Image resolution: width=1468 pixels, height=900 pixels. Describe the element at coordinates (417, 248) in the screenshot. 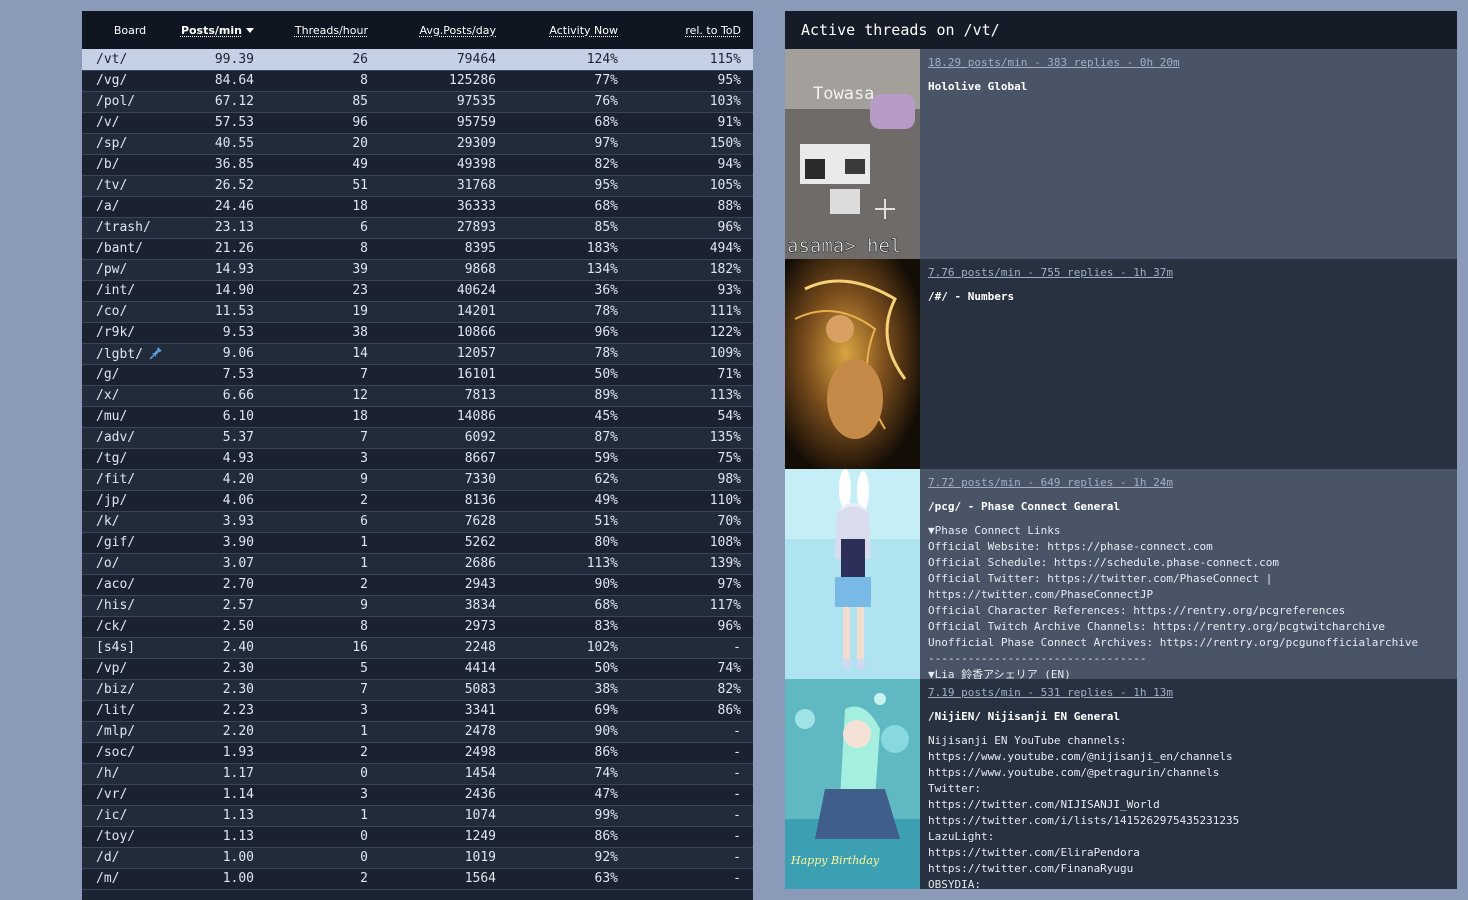

I see `table-row: /bant/21.26 8 8395 183% 494%` at that location.